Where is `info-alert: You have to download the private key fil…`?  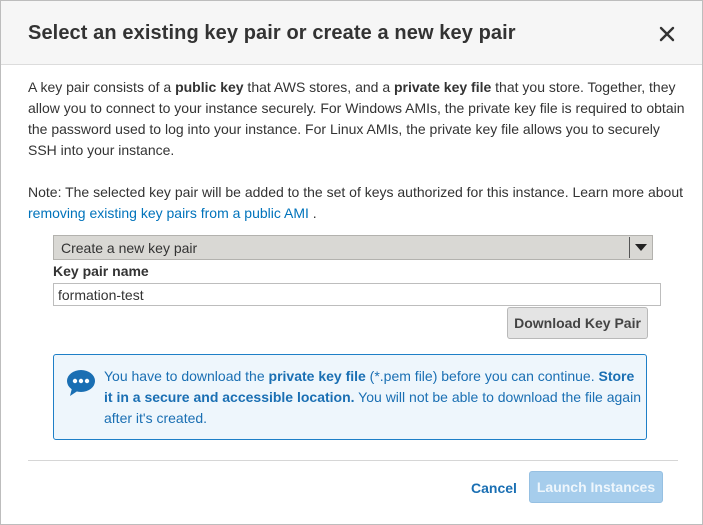 info-alert: You have to download the private key fil… is located at coordinates (350, 397).